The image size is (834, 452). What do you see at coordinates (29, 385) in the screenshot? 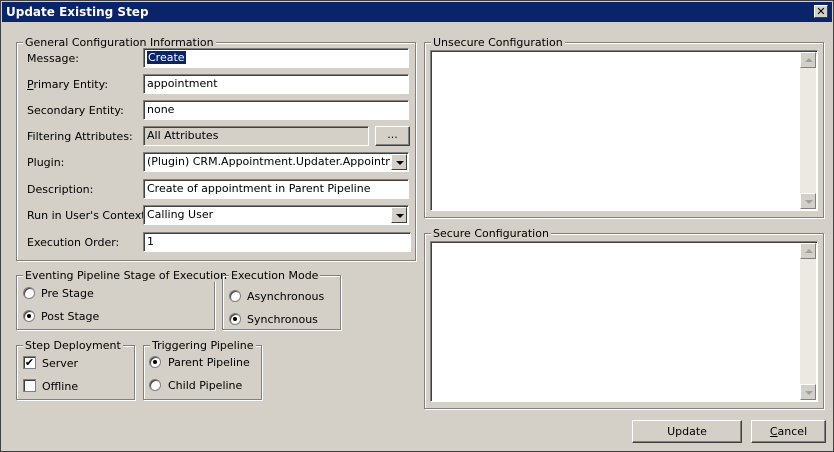
I see `offline-checkbox` at bounding box center [29, 385].